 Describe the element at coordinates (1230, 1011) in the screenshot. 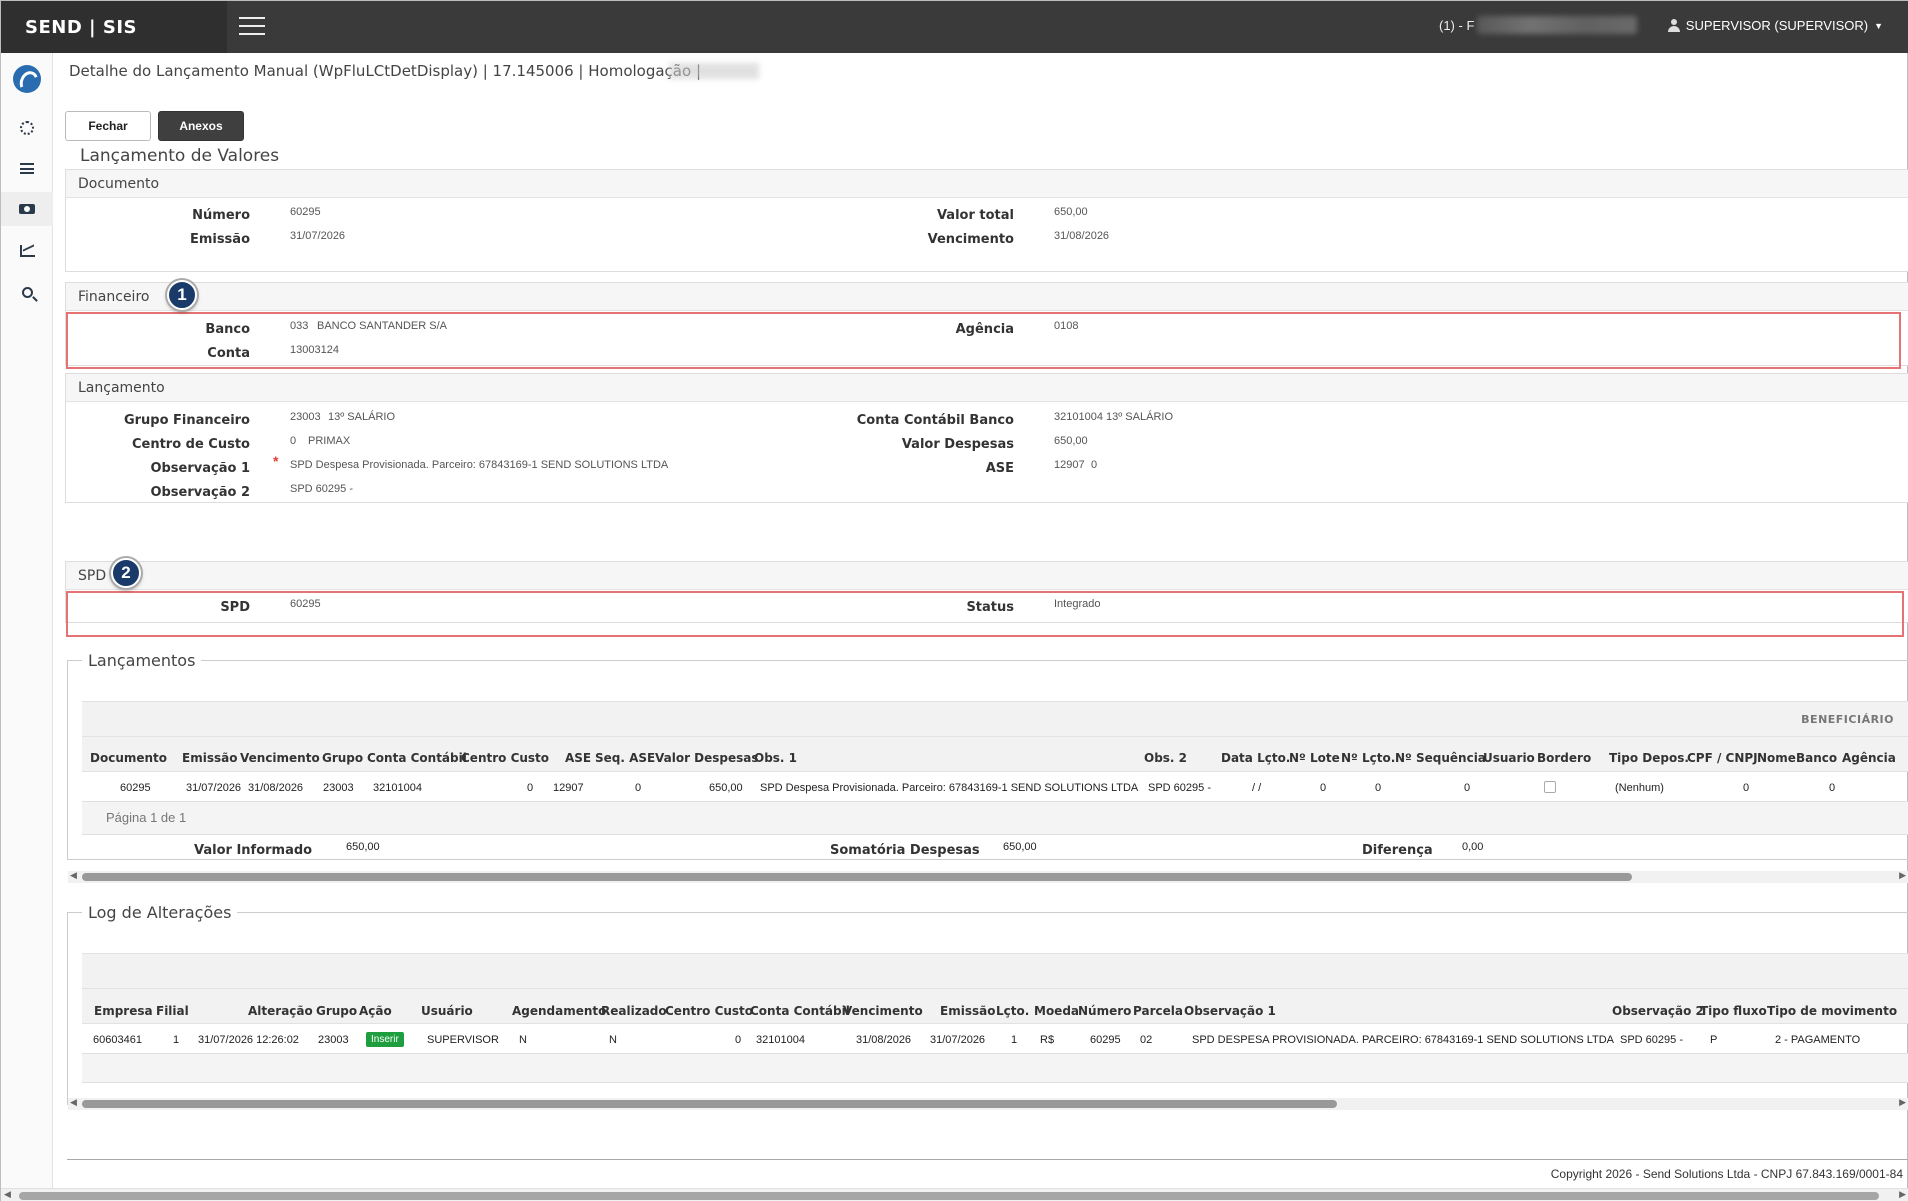

I see `log-col-observacao1: Observação 1` at that location.